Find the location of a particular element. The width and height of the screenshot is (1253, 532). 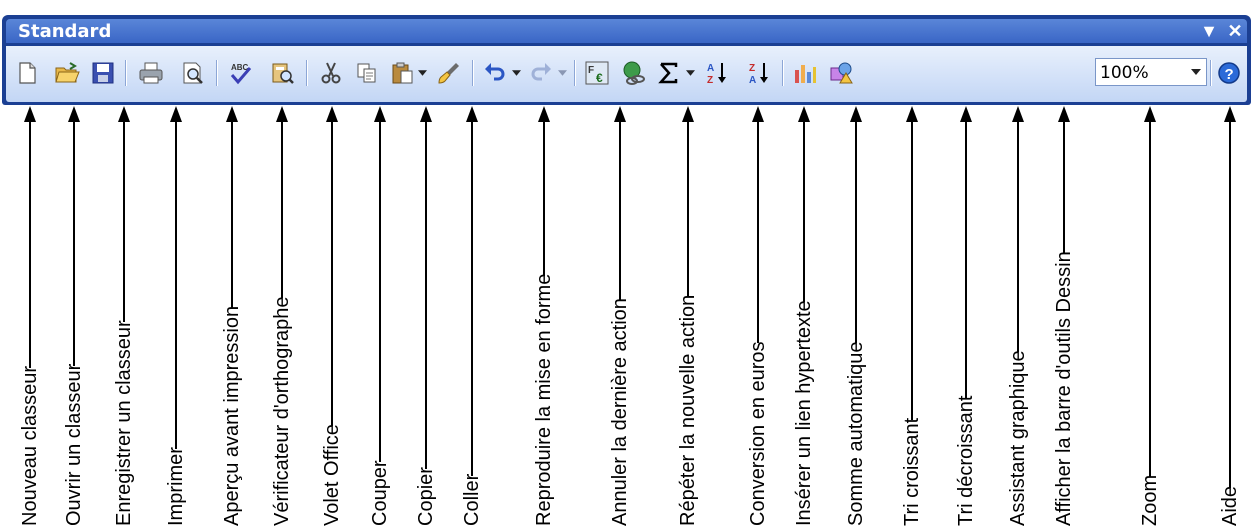

autosum-button is located at coordinates (669, 73).